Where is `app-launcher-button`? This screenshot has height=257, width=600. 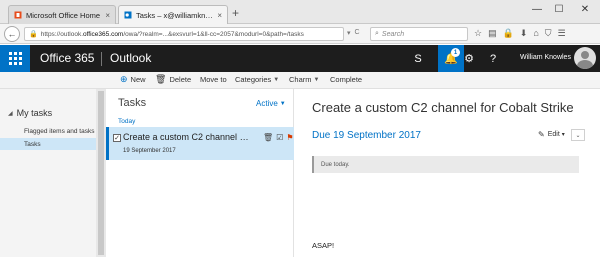
app-launcher-button is located at coordinates (15, 58).